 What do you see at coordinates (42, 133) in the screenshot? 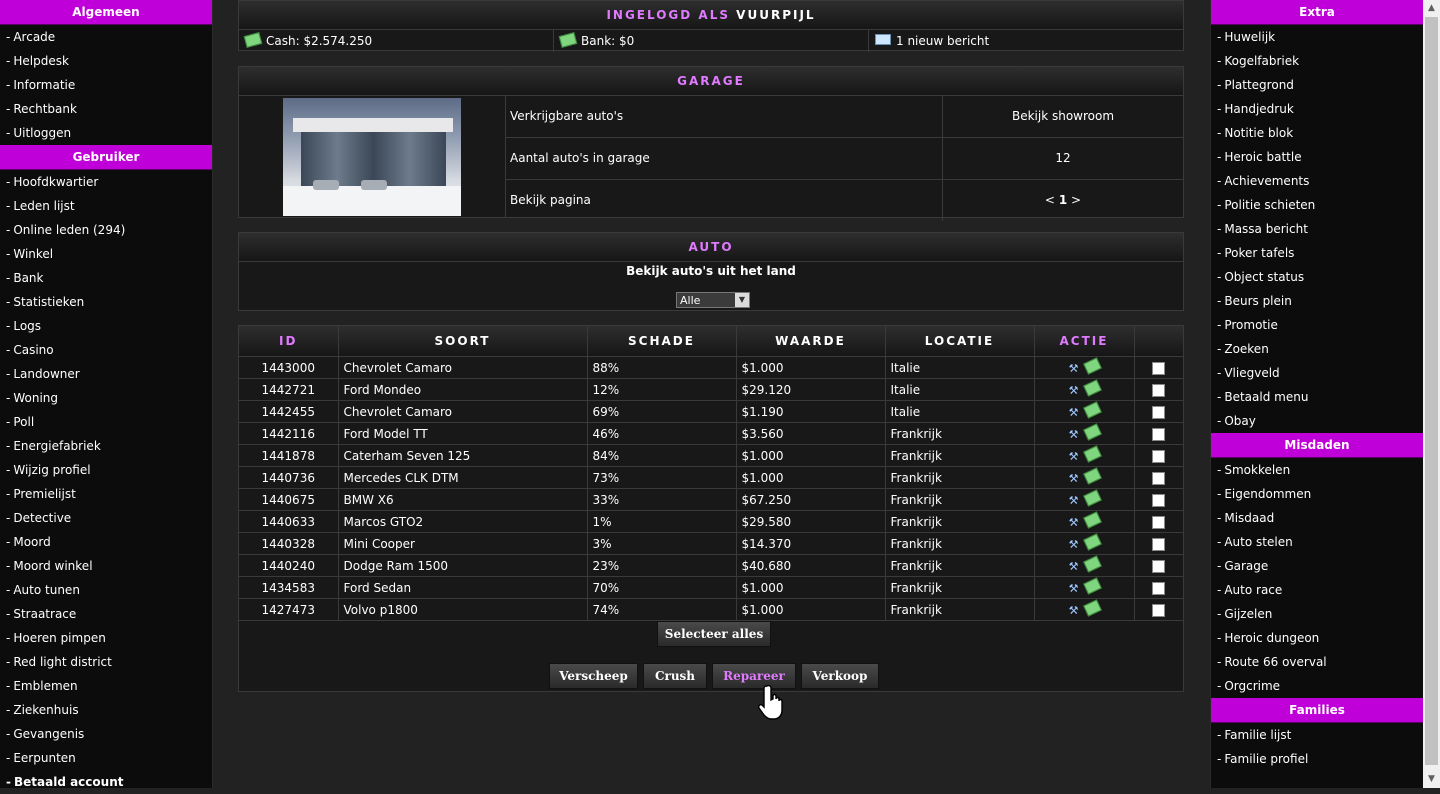
I see `sidebar-item-label: Uitloggen` at bounding box center [42, 133].